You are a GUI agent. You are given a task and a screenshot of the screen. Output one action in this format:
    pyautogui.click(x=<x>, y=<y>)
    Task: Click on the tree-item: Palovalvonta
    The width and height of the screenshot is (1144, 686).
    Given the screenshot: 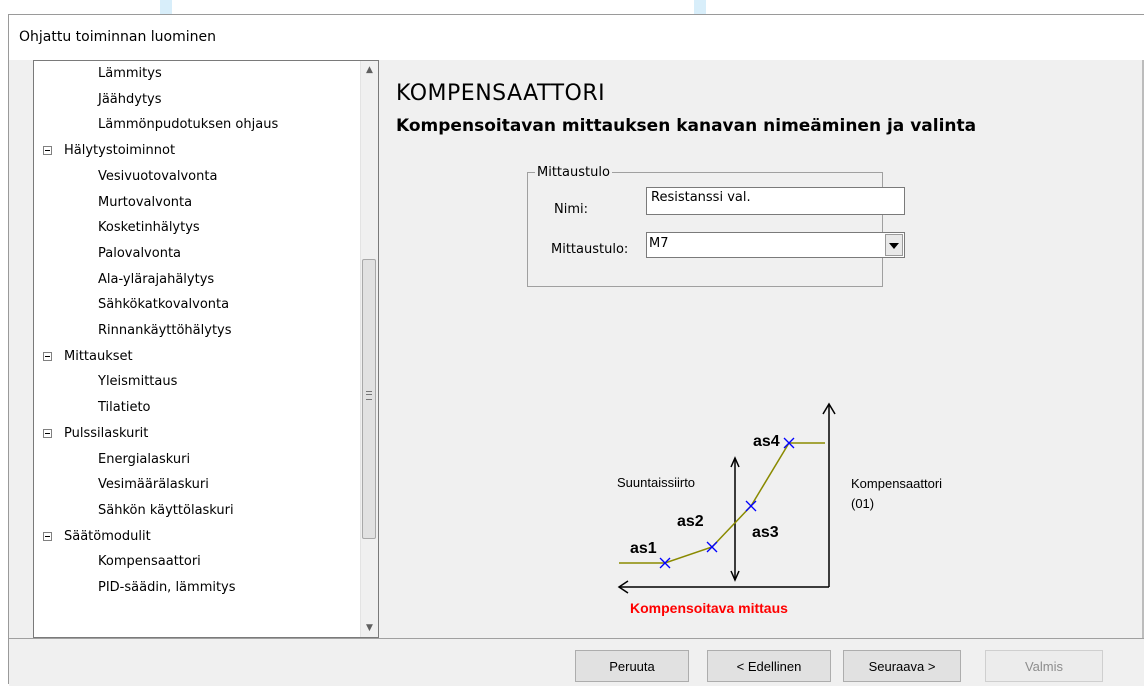 What is the action you would take?
    pyautogui.click(x=139, y=254)
    